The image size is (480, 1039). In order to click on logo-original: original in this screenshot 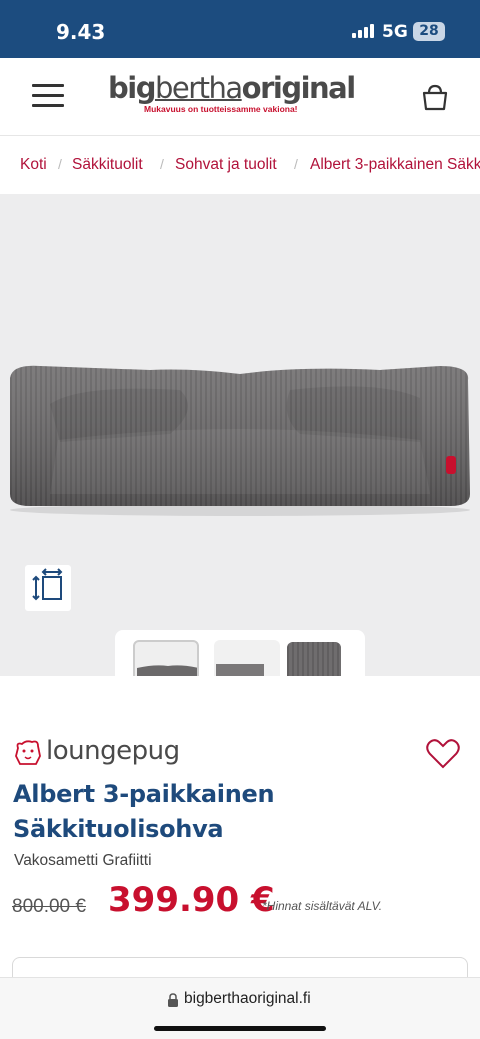, I will do `click(299, 88)`.